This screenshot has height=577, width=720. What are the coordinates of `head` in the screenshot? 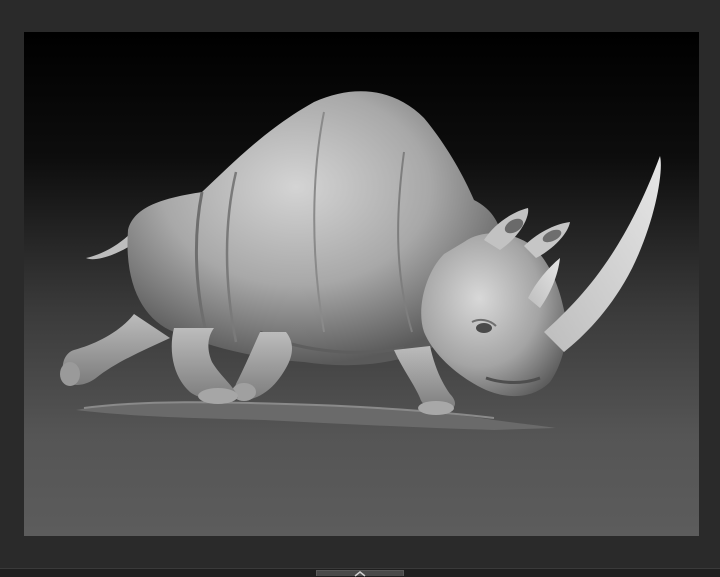 It's located at (494, 315).